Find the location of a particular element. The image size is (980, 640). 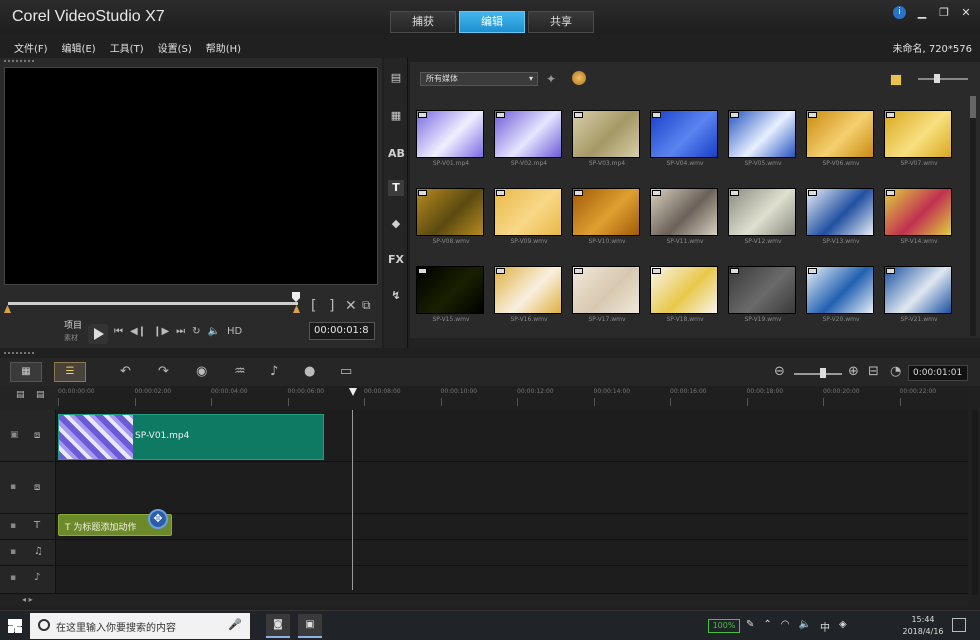

taskbar-clock: 15:44 2018/4/16 is located at coordinates (923, 626).